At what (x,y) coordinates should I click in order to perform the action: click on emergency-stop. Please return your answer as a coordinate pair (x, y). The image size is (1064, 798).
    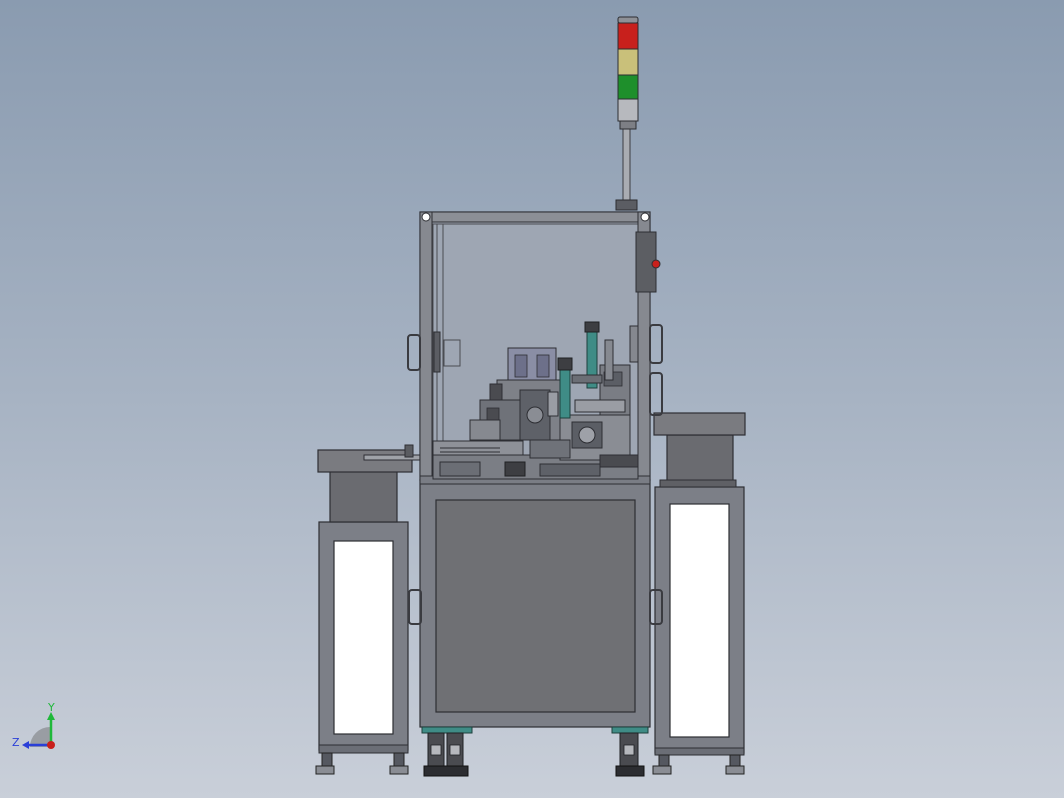
    Looking at the image, I should click on (656, 264).